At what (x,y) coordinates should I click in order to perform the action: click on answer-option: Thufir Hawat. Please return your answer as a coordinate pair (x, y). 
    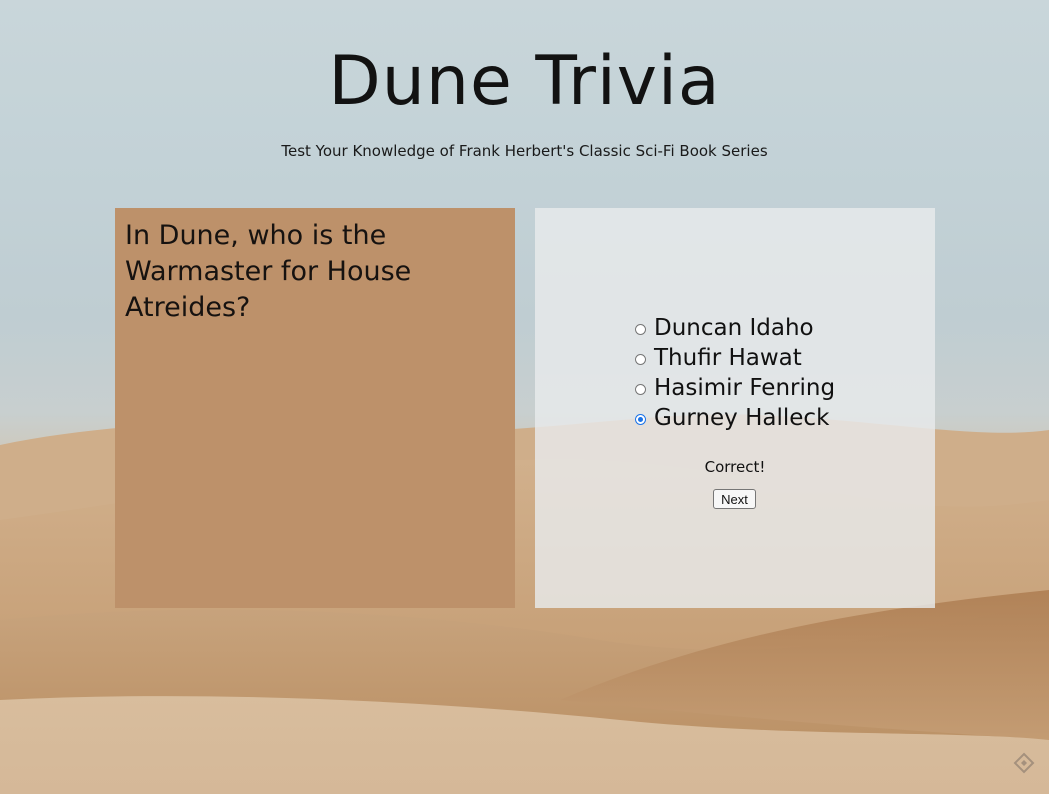
    Looking at the image, I should click on (735, 358).